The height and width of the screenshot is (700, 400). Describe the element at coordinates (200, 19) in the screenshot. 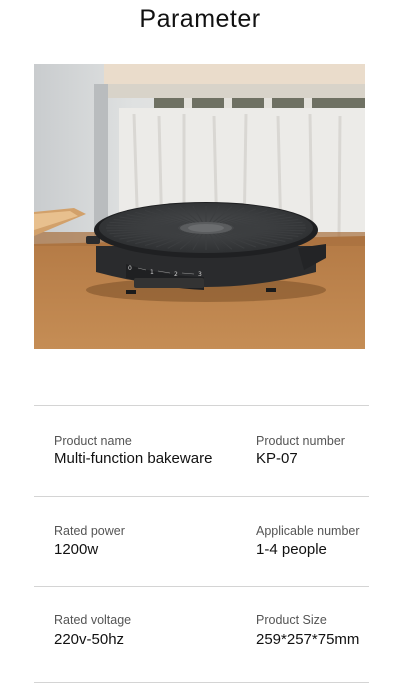

I see `page-title: Parameter` at that location.